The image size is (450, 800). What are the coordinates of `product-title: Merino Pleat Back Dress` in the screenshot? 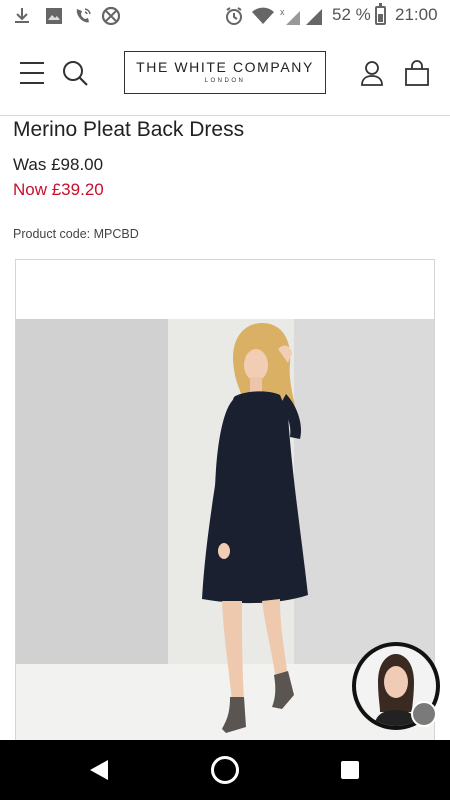 It's located at (129, 129).